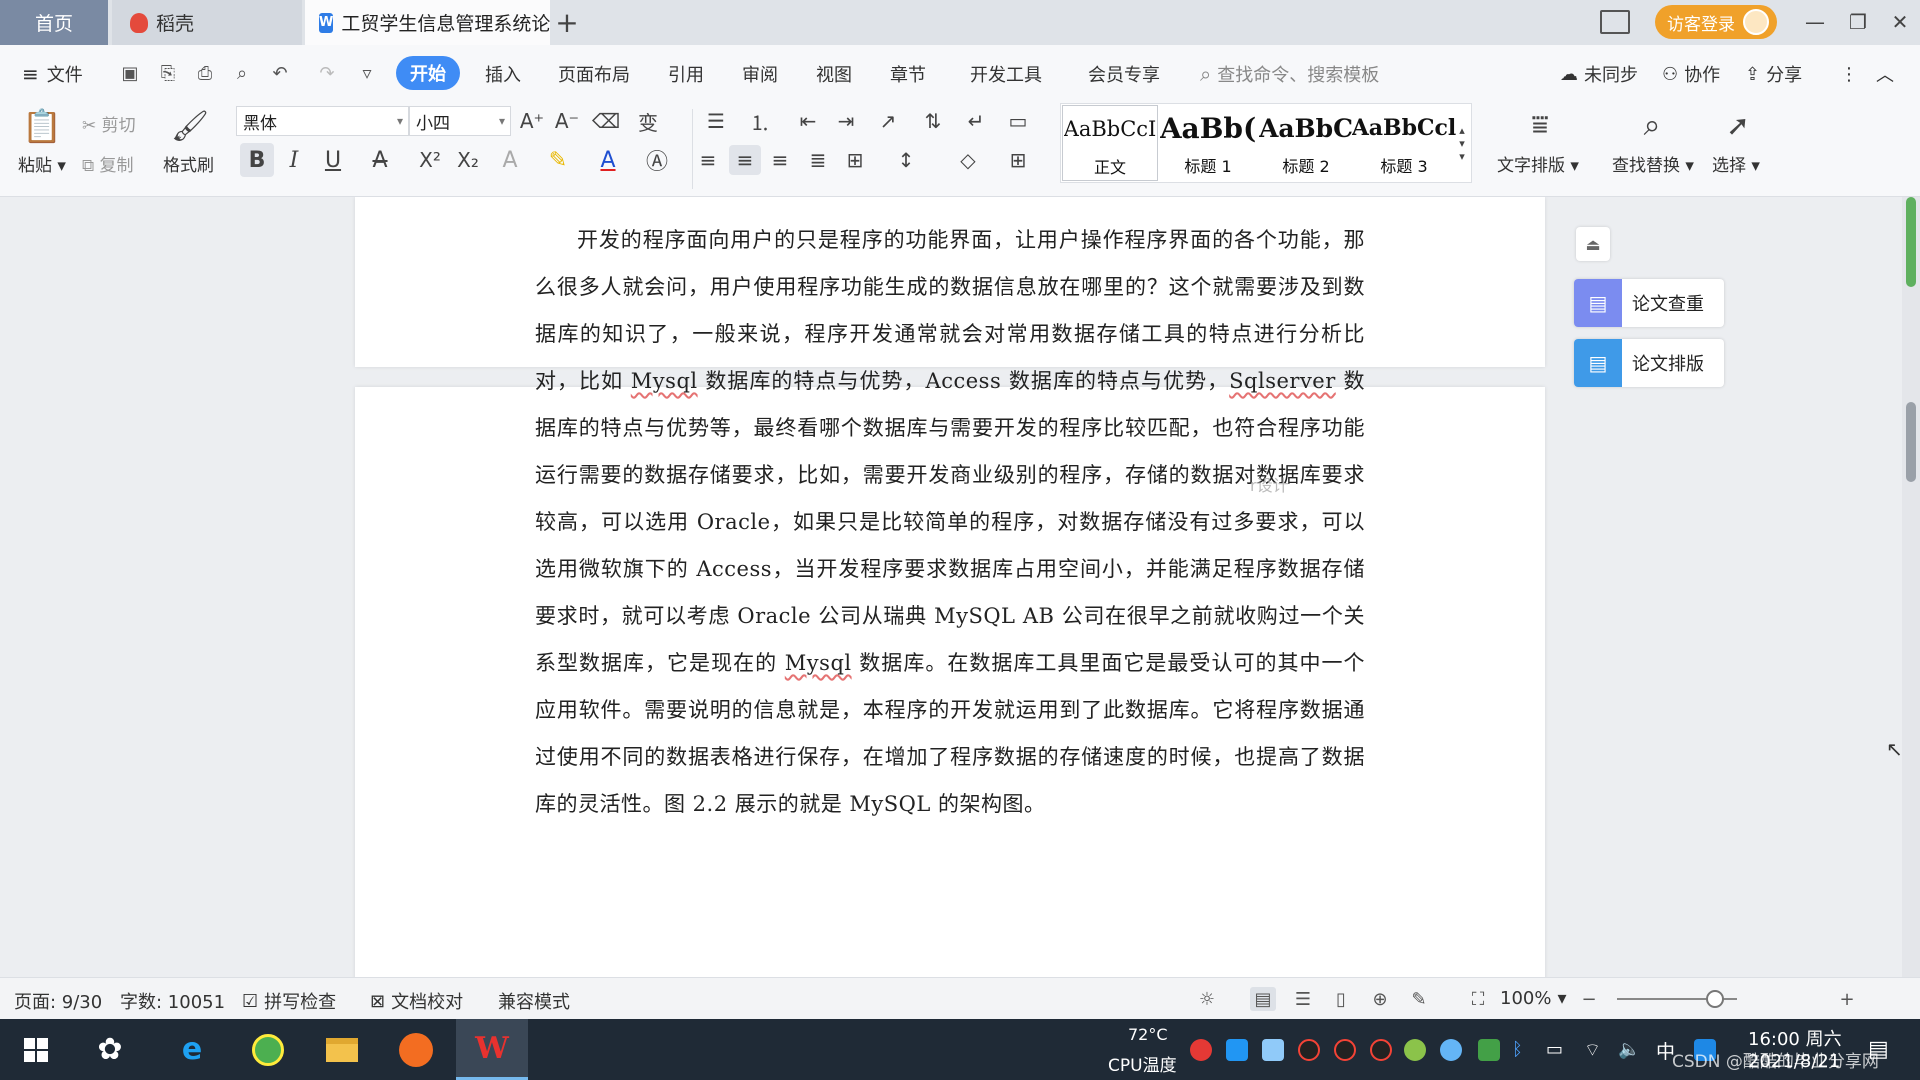 The image size is (1920, 1080). I want to click on nvidia-icon, so click(1489, 1050).